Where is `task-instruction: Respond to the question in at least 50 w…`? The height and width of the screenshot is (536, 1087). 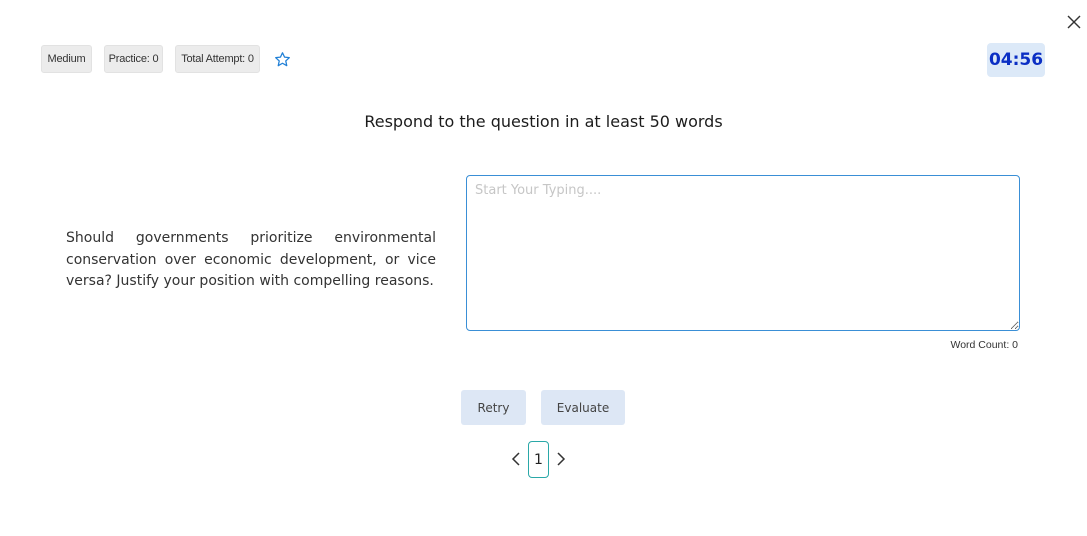
task-instruction: Respond to the question in at least 50 w… is located at coordinates (543, 121).